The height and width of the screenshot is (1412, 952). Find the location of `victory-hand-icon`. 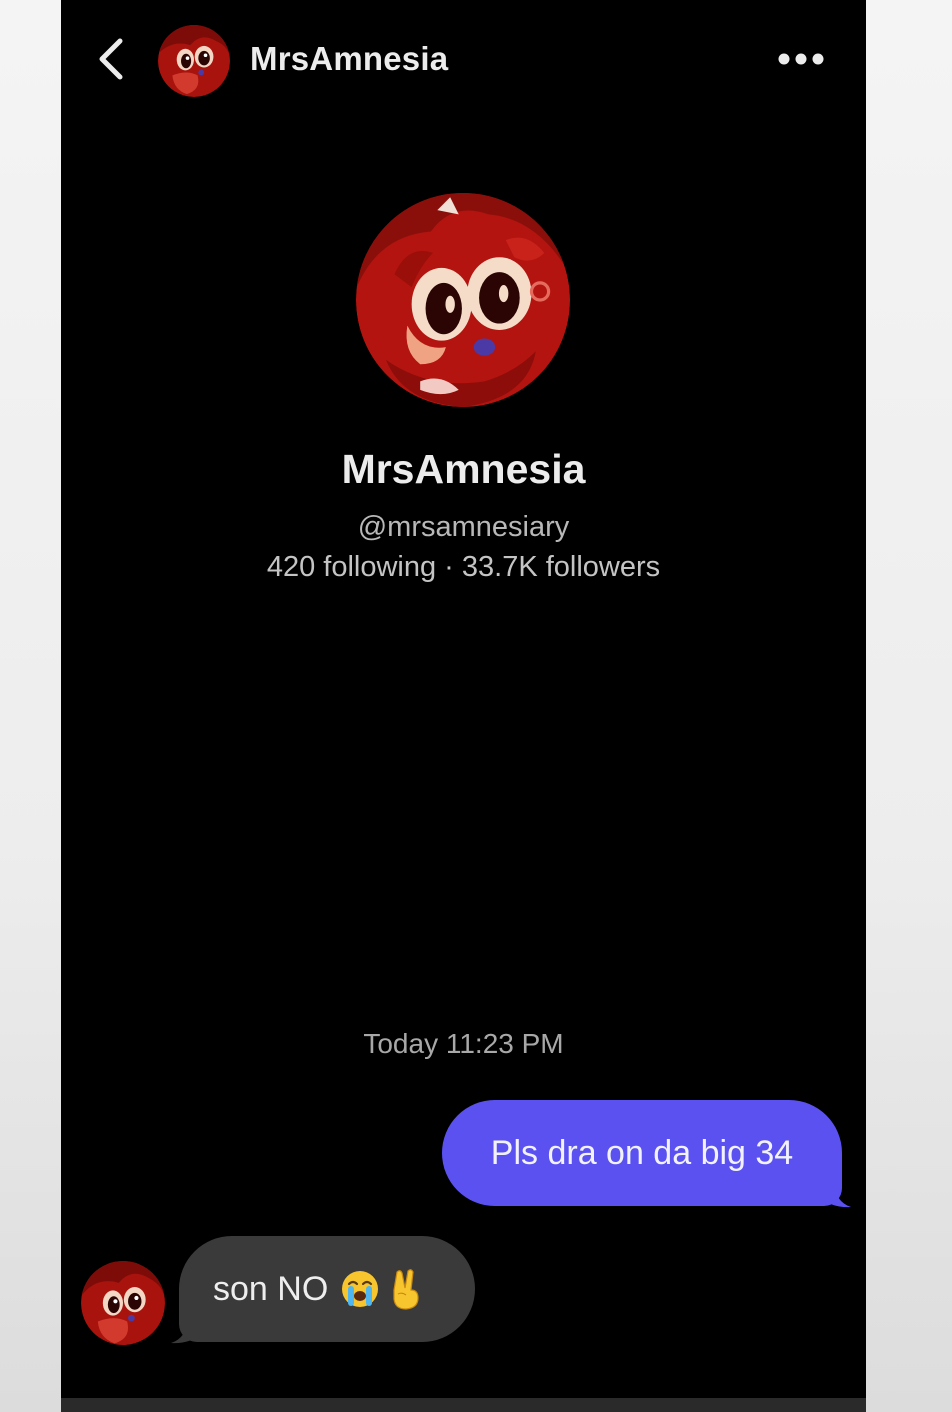

victory-hand-icon is located at coordinates (406, 1289).